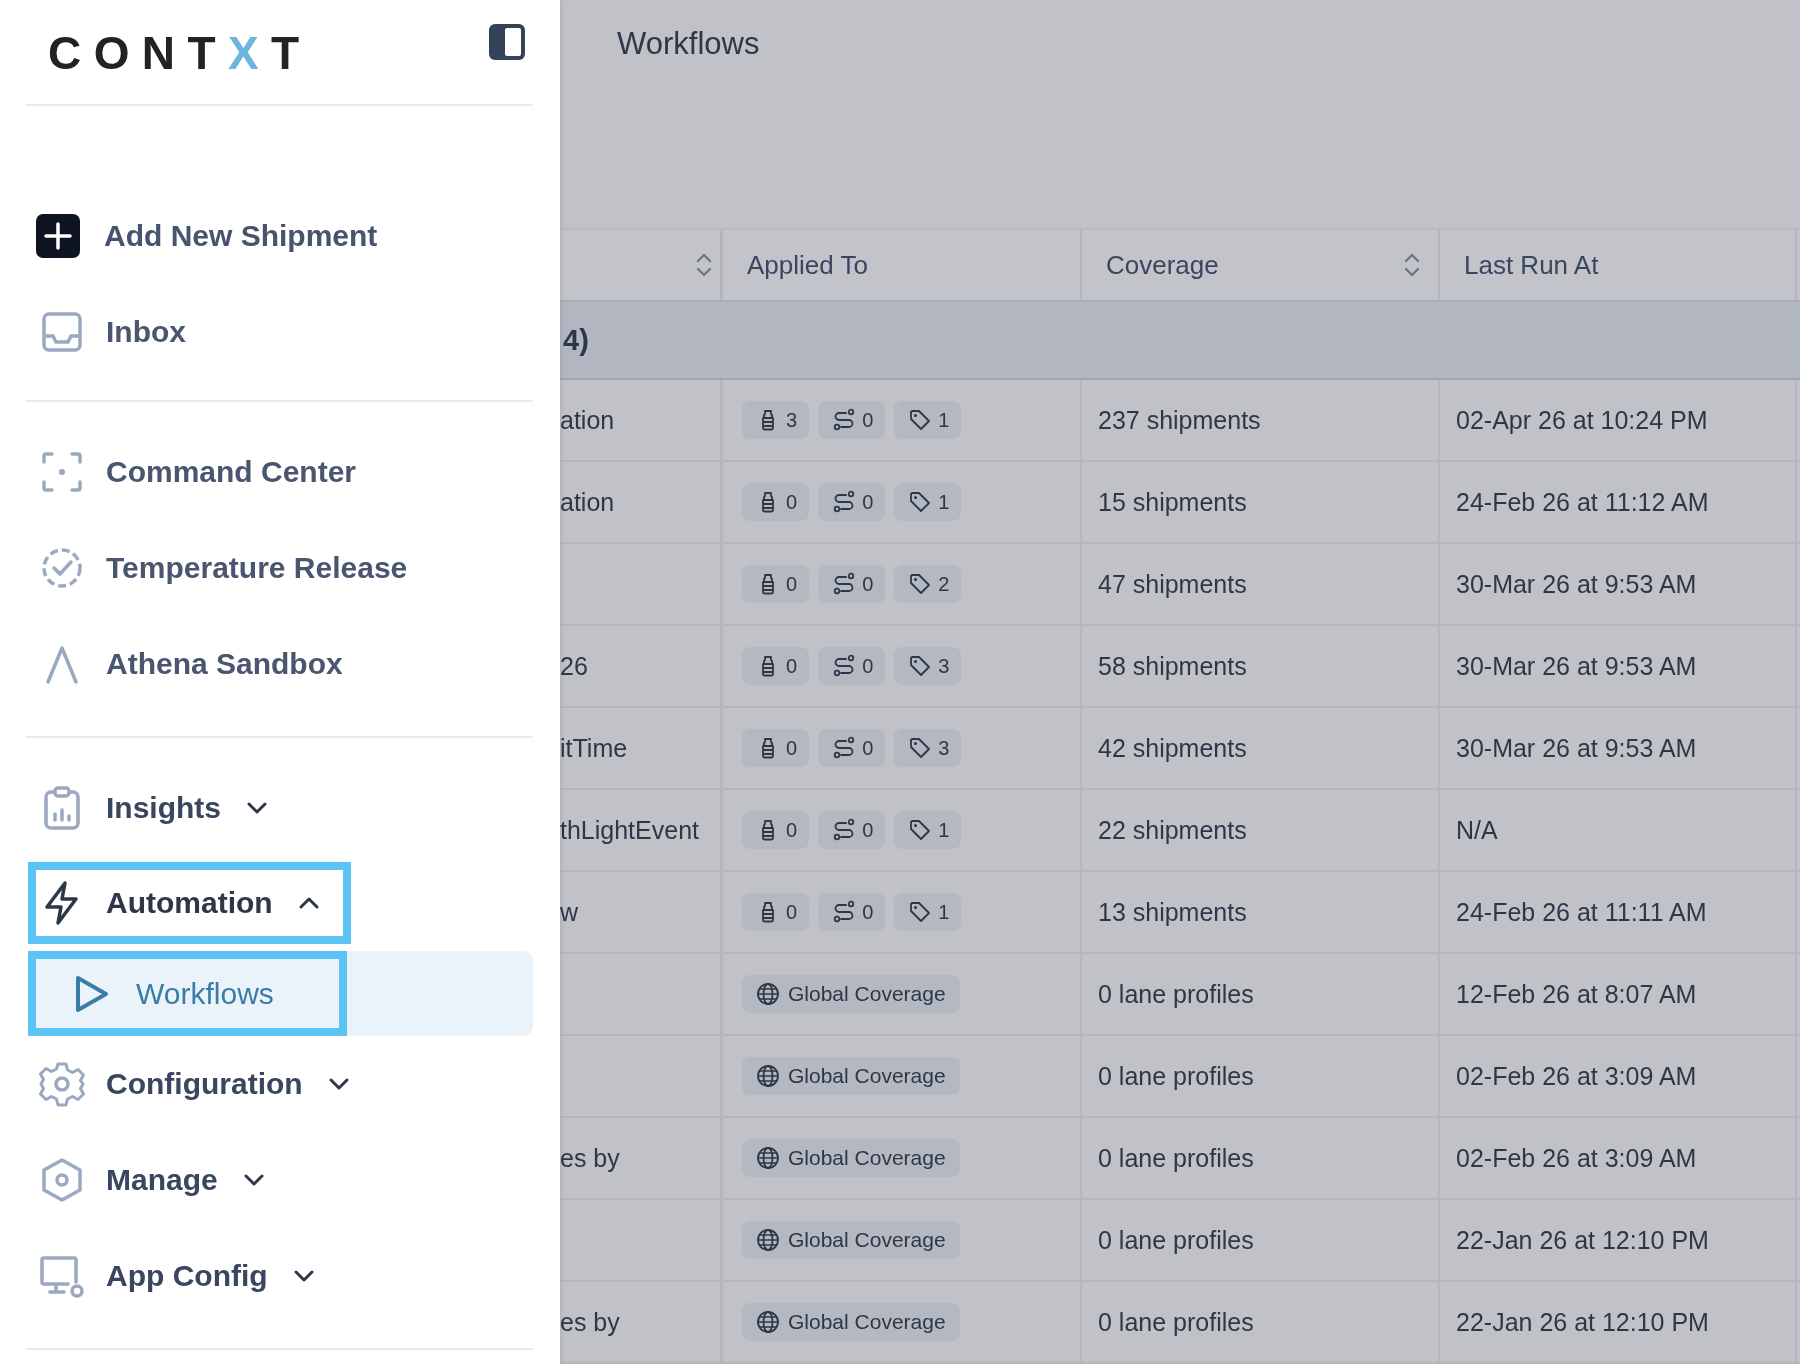 The width and height of the screenshot is (1800, 1364). I want to click on group-heading: 4), so click(576, 340).